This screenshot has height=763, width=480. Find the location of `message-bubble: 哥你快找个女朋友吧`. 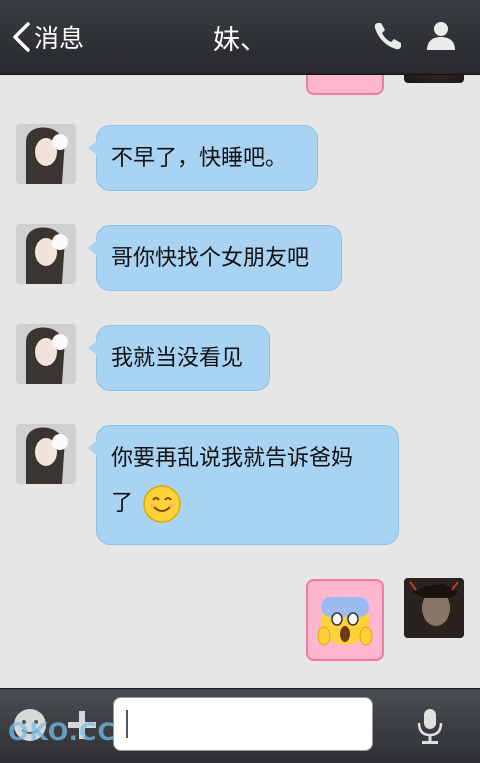

message-bubble: 哥你快找个女朋友吧 is located at coordinates (215, 258).